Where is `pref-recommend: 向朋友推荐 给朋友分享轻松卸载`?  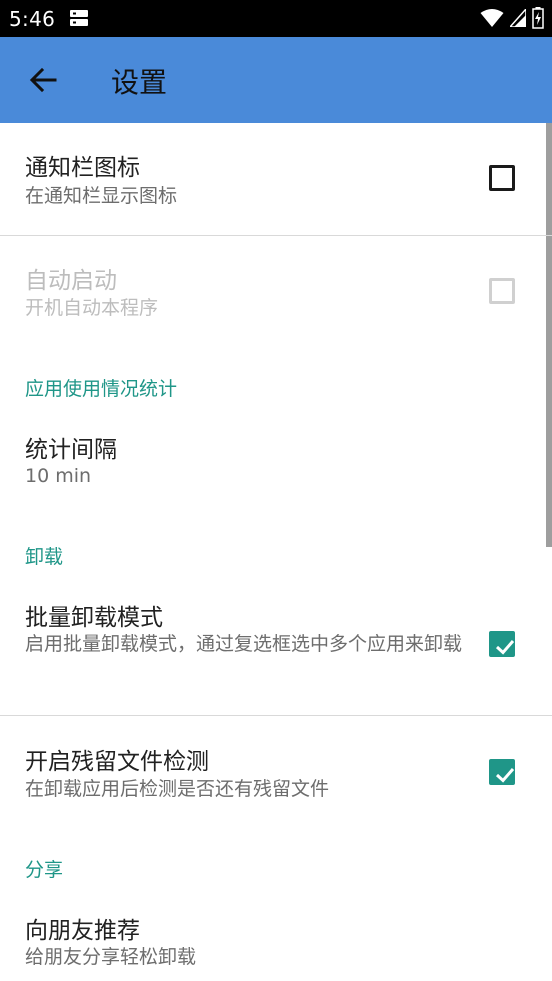 pref-recommend: 向朋友推荐 给朋友分享轻松卸载 is located at coordinates (276, 938).